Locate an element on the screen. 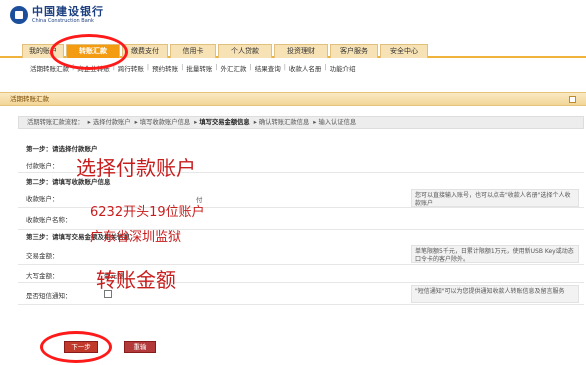 The image size is (586, 365). sms-hint: "短信通知"可以为您提供通知收款人转账信息及留言服务 is located at coordinates (495, 294).